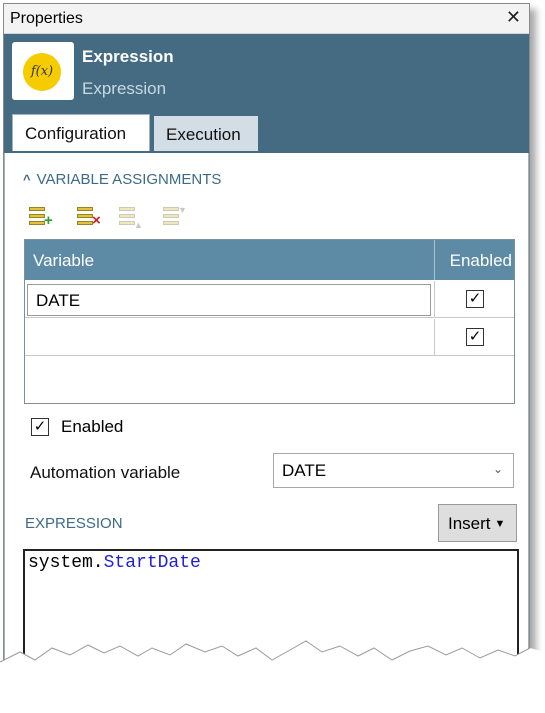 The height and width of the screenshot is (713, 545). What do you see at coordinates (96, 220) in the screenshot?
I see `delete-row-icon: ×` at bounding box center [96, 220].